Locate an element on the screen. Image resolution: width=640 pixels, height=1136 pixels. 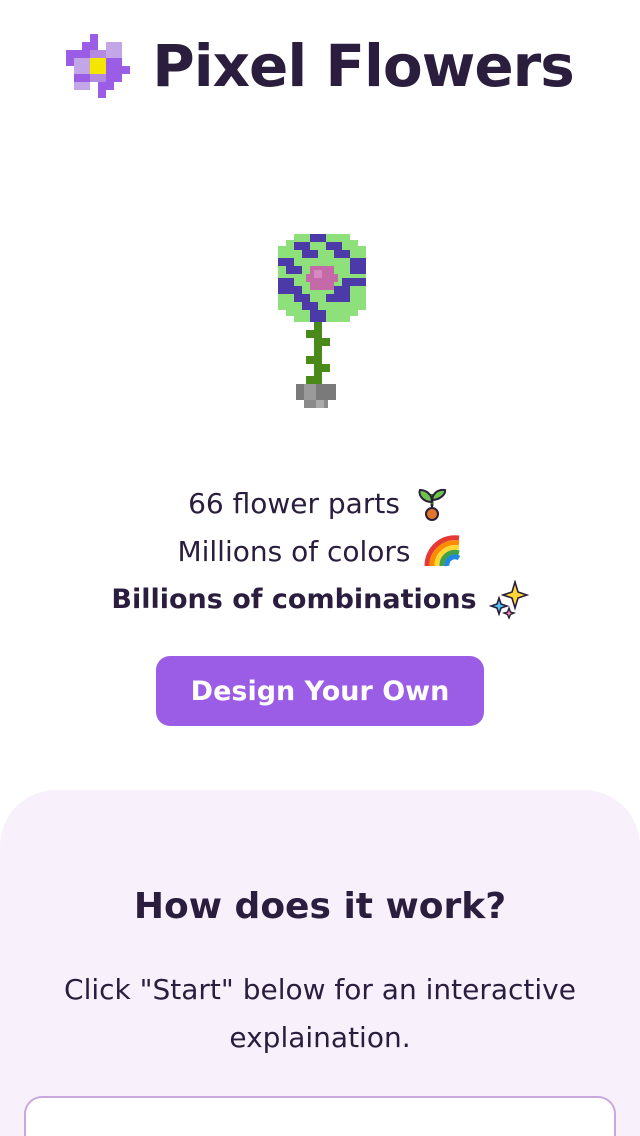
interactive-demo-box is located at coordinates (320, 1116).